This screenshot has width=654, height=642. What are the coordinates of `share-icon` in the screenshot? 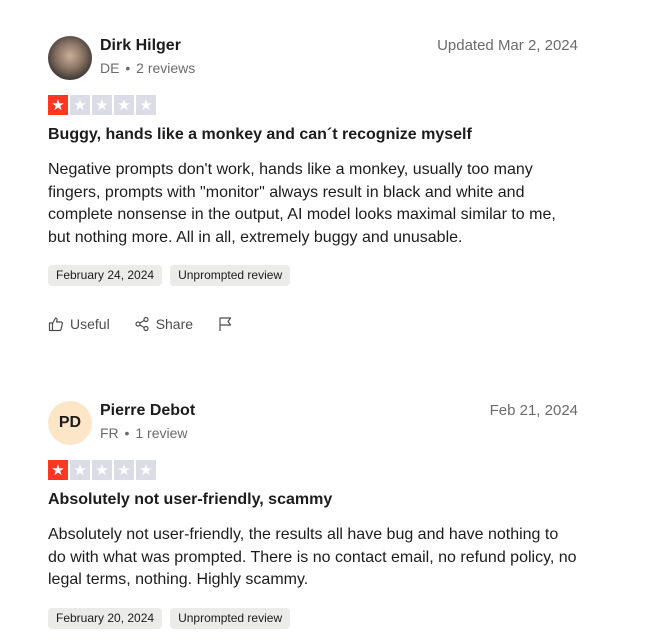 It's located at (142, 324).